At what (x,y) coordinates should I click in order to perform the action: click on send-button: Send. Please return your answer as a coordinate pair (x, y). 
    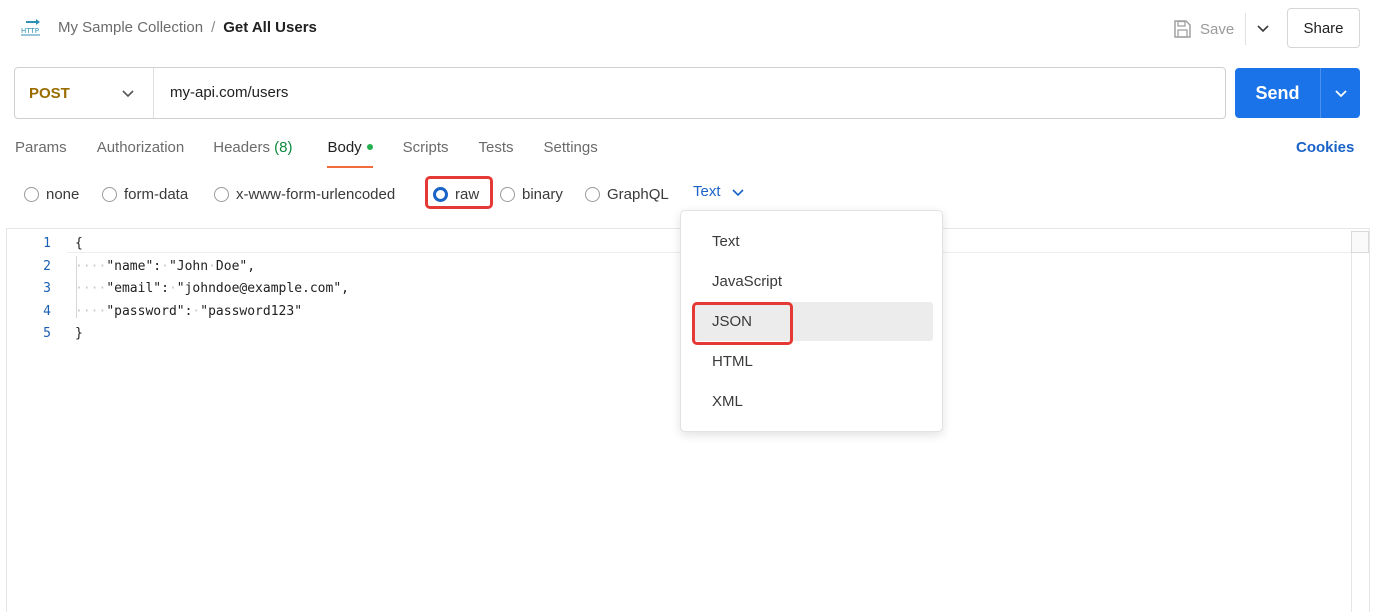
    Looking at the image, I should click on (1277, 93).